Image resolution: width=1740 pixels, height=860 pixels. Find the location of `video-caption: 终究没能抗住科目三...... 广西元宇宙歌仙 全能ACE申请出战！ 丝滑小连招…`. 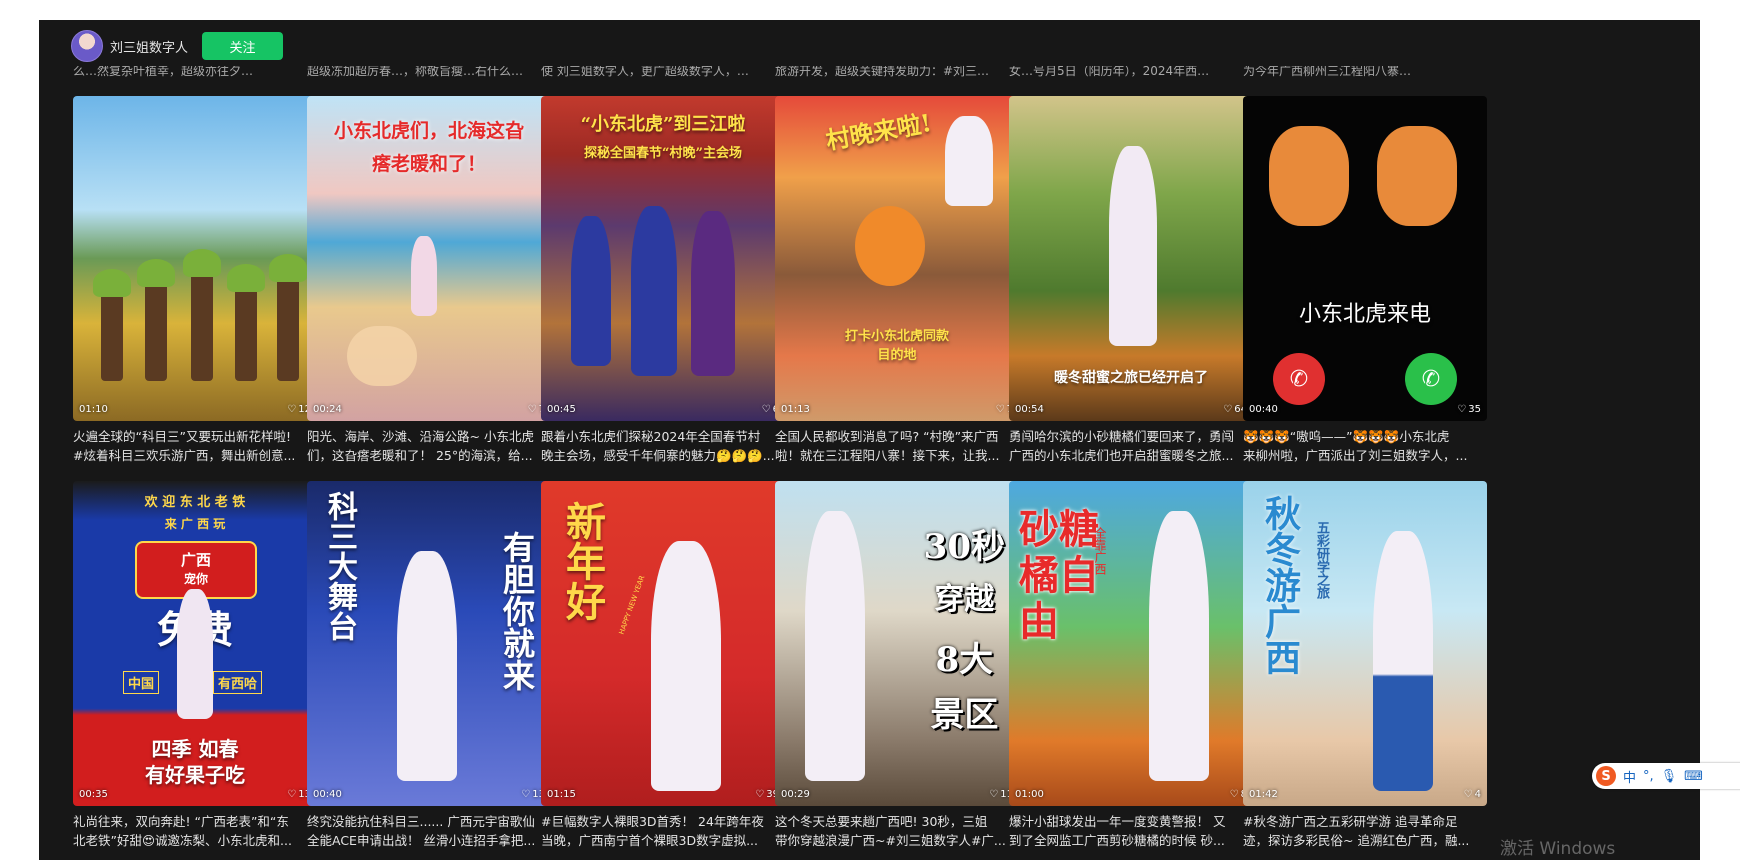

video-caption: 终究没能抗住科目三...... 广西元宇宙歌仙 全能ACE申请出战！ 丝滑小连招… is located at coordinates (429, 831).